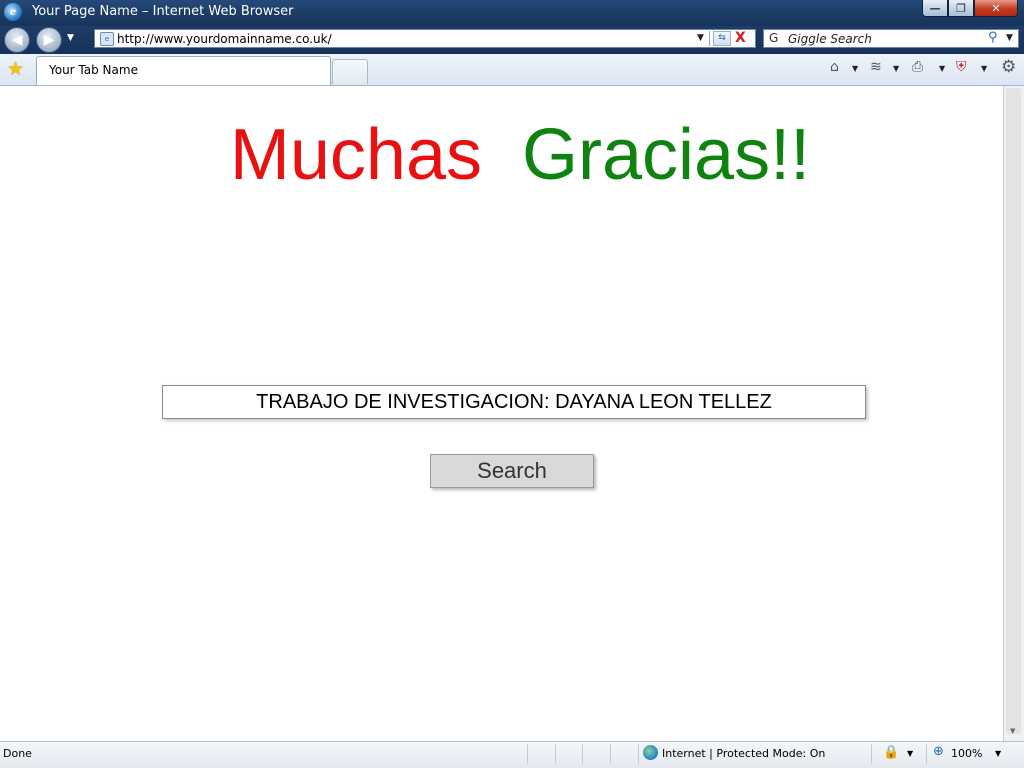  Describe the element at coordinates (1009, 38) in the screenshot. I see `search-options-dropdown-icon: ▼` at that location.